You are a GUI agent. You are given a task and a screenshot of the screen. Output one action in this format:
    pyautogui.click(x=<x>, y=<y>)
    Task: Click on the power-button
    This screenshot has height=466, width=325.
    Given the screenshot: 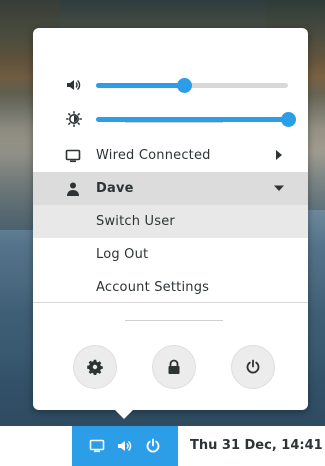 What is the action you would take?
    pyautogui.click(x=253, y=367)
    